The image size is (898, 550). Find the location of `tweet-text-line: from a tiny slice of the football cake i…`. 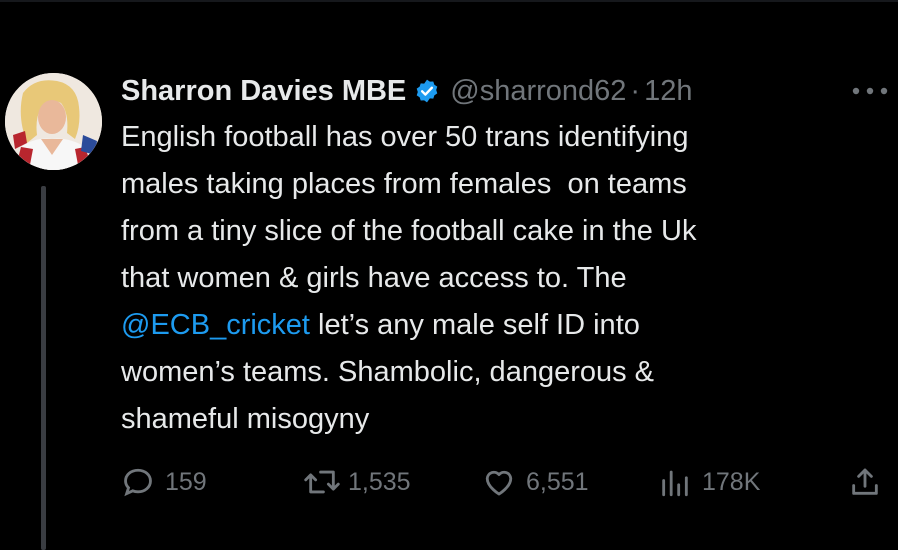

tweet-text-line: from a tiny slice of the football cake i… is located at coordinates (409, 231).